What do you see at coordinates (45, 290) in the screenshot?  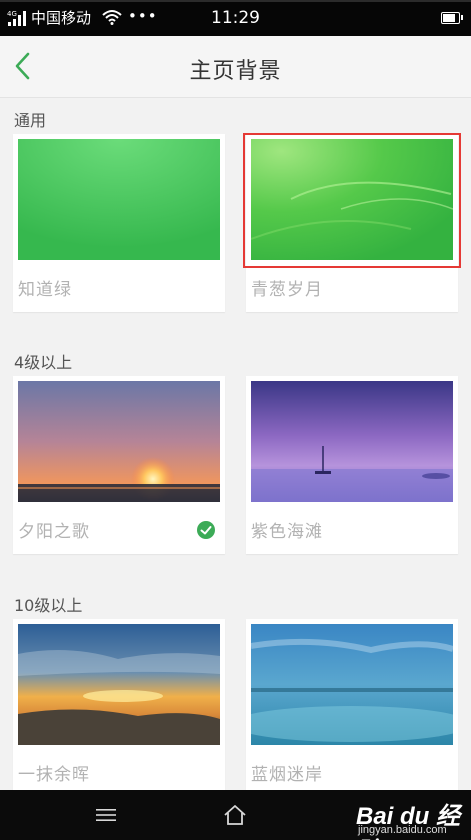 I see `background-name: 知道绿` at bounding box center [45, 290].